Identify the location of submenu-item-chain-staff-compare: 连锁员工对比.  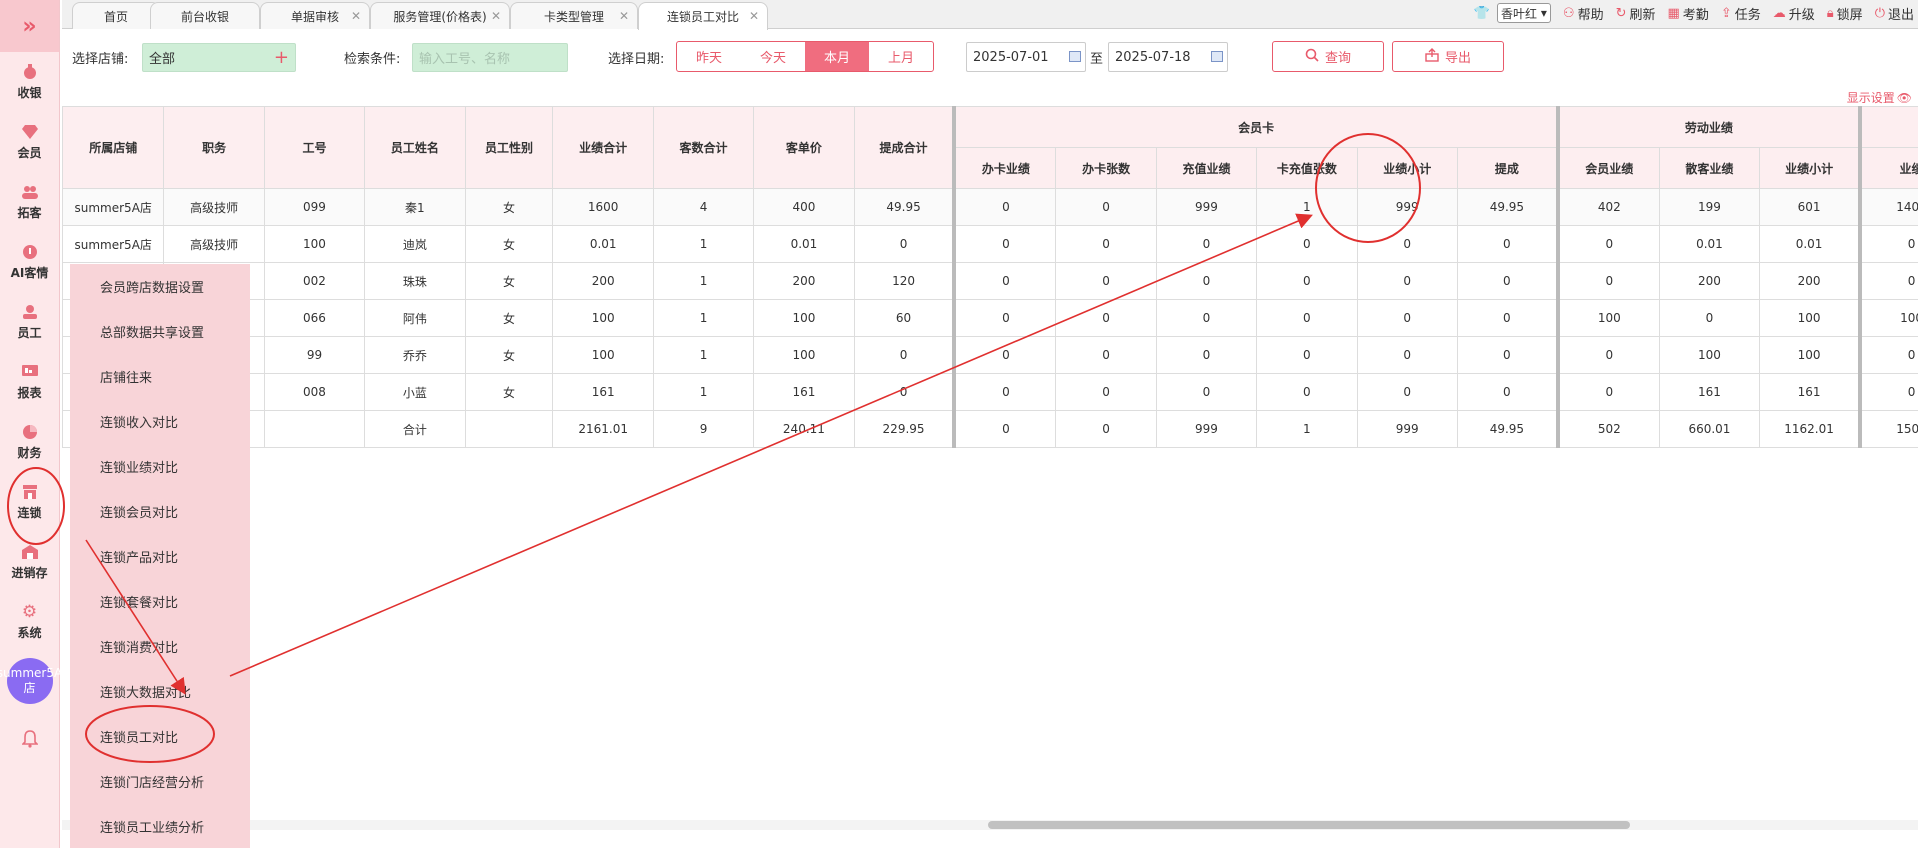
(160, 736).